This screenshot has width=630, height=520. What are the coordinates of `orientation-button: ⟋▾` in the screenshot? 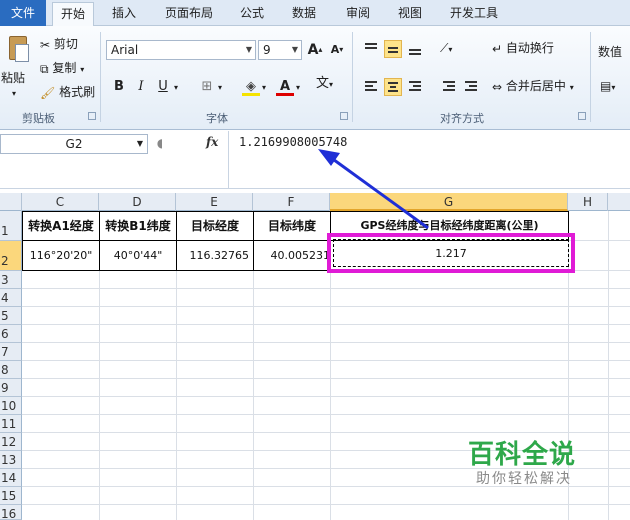 It's located at (446, 49).